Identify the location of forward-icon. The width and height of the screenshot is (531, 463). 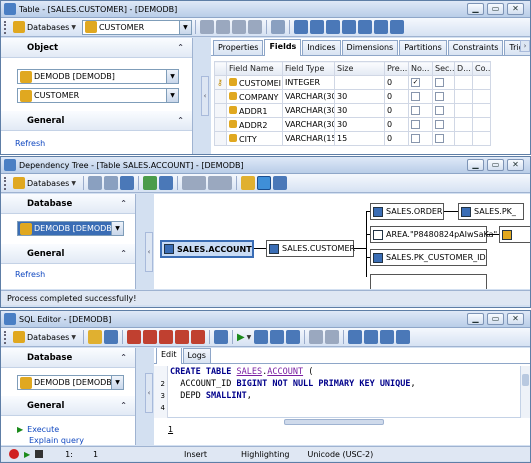
(219, 183).